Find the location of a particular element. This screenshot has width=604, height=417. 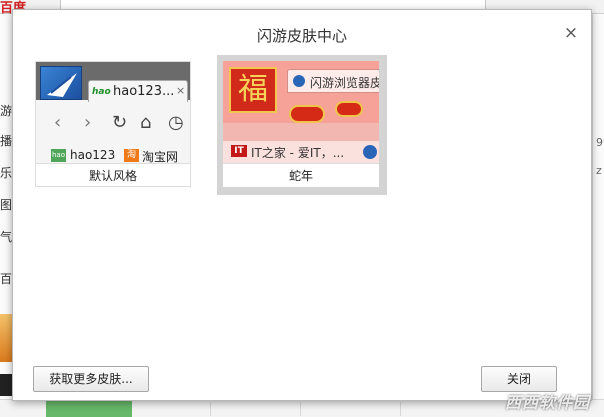

preview-nav-bar: ‹ › ↻ ⌂ ◷ is located at coordinates (113, 126).